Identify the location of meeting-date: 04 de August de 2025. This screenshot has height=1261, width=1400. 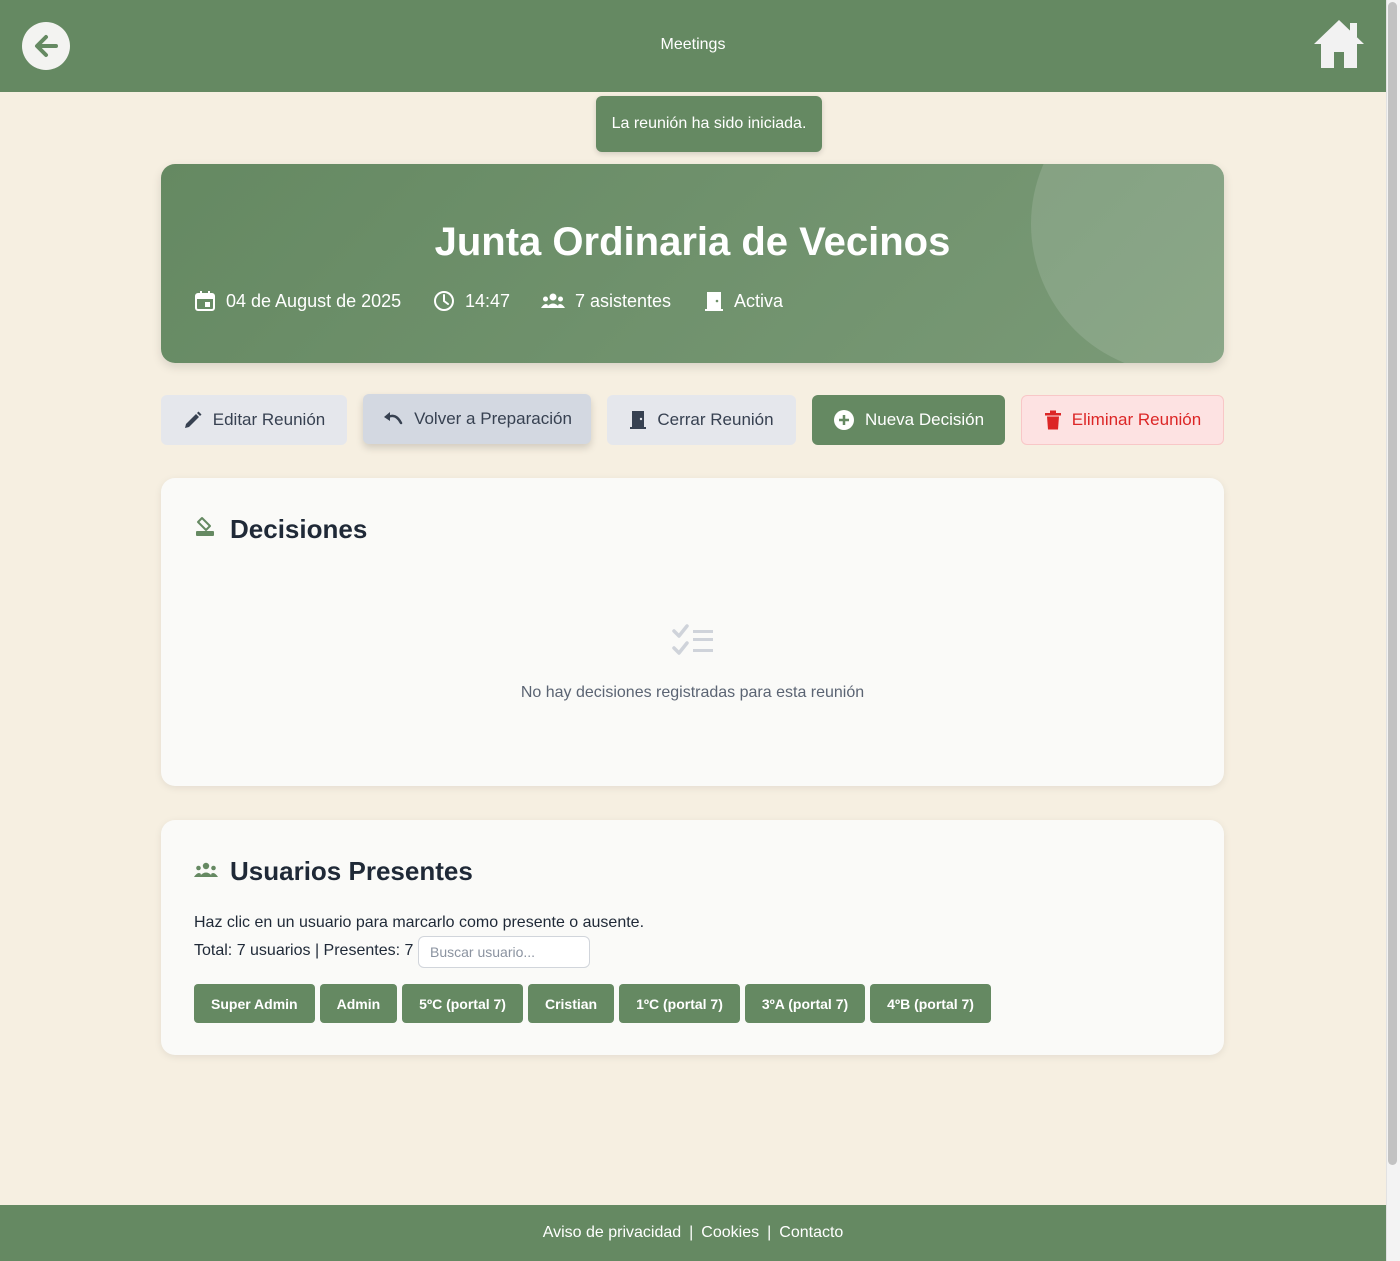
(297, 301).